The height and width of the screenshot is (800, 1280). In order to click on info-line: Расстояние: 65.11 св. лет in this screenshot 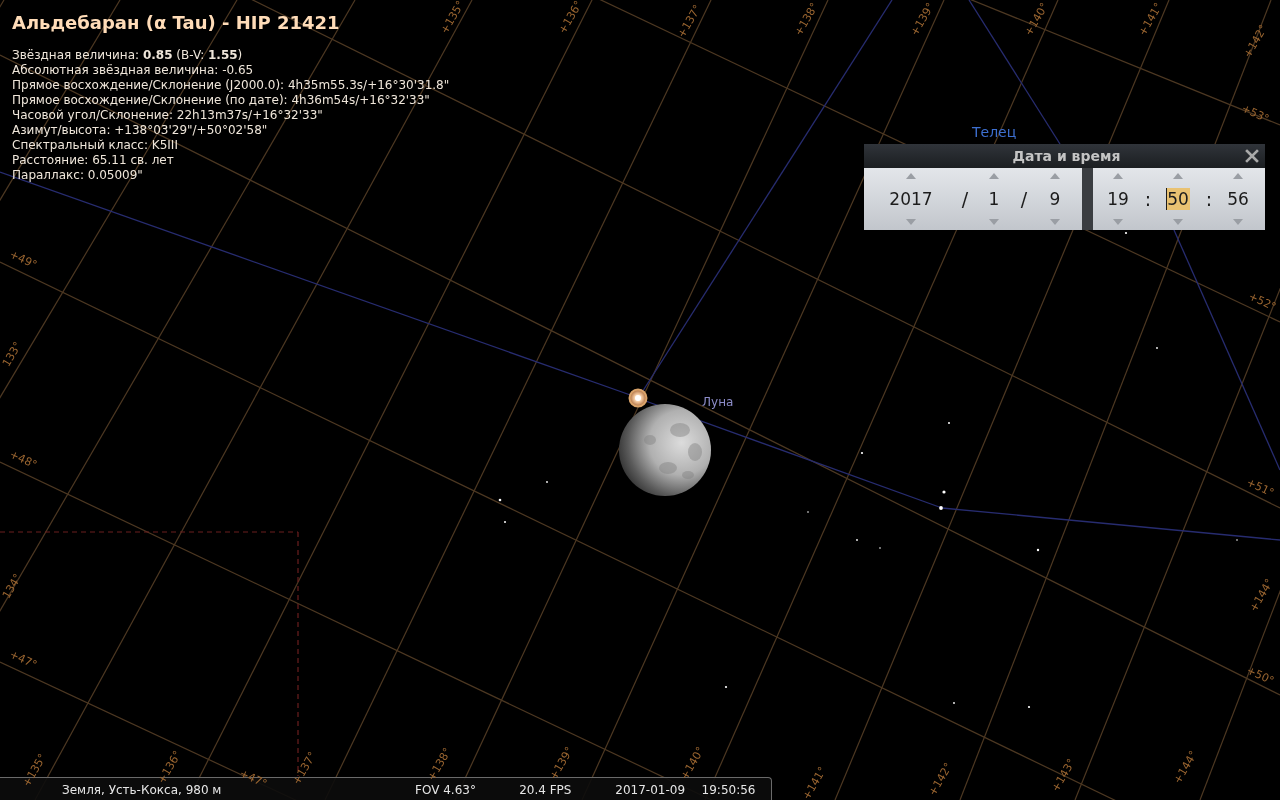, I will do `click(93, 160)`.